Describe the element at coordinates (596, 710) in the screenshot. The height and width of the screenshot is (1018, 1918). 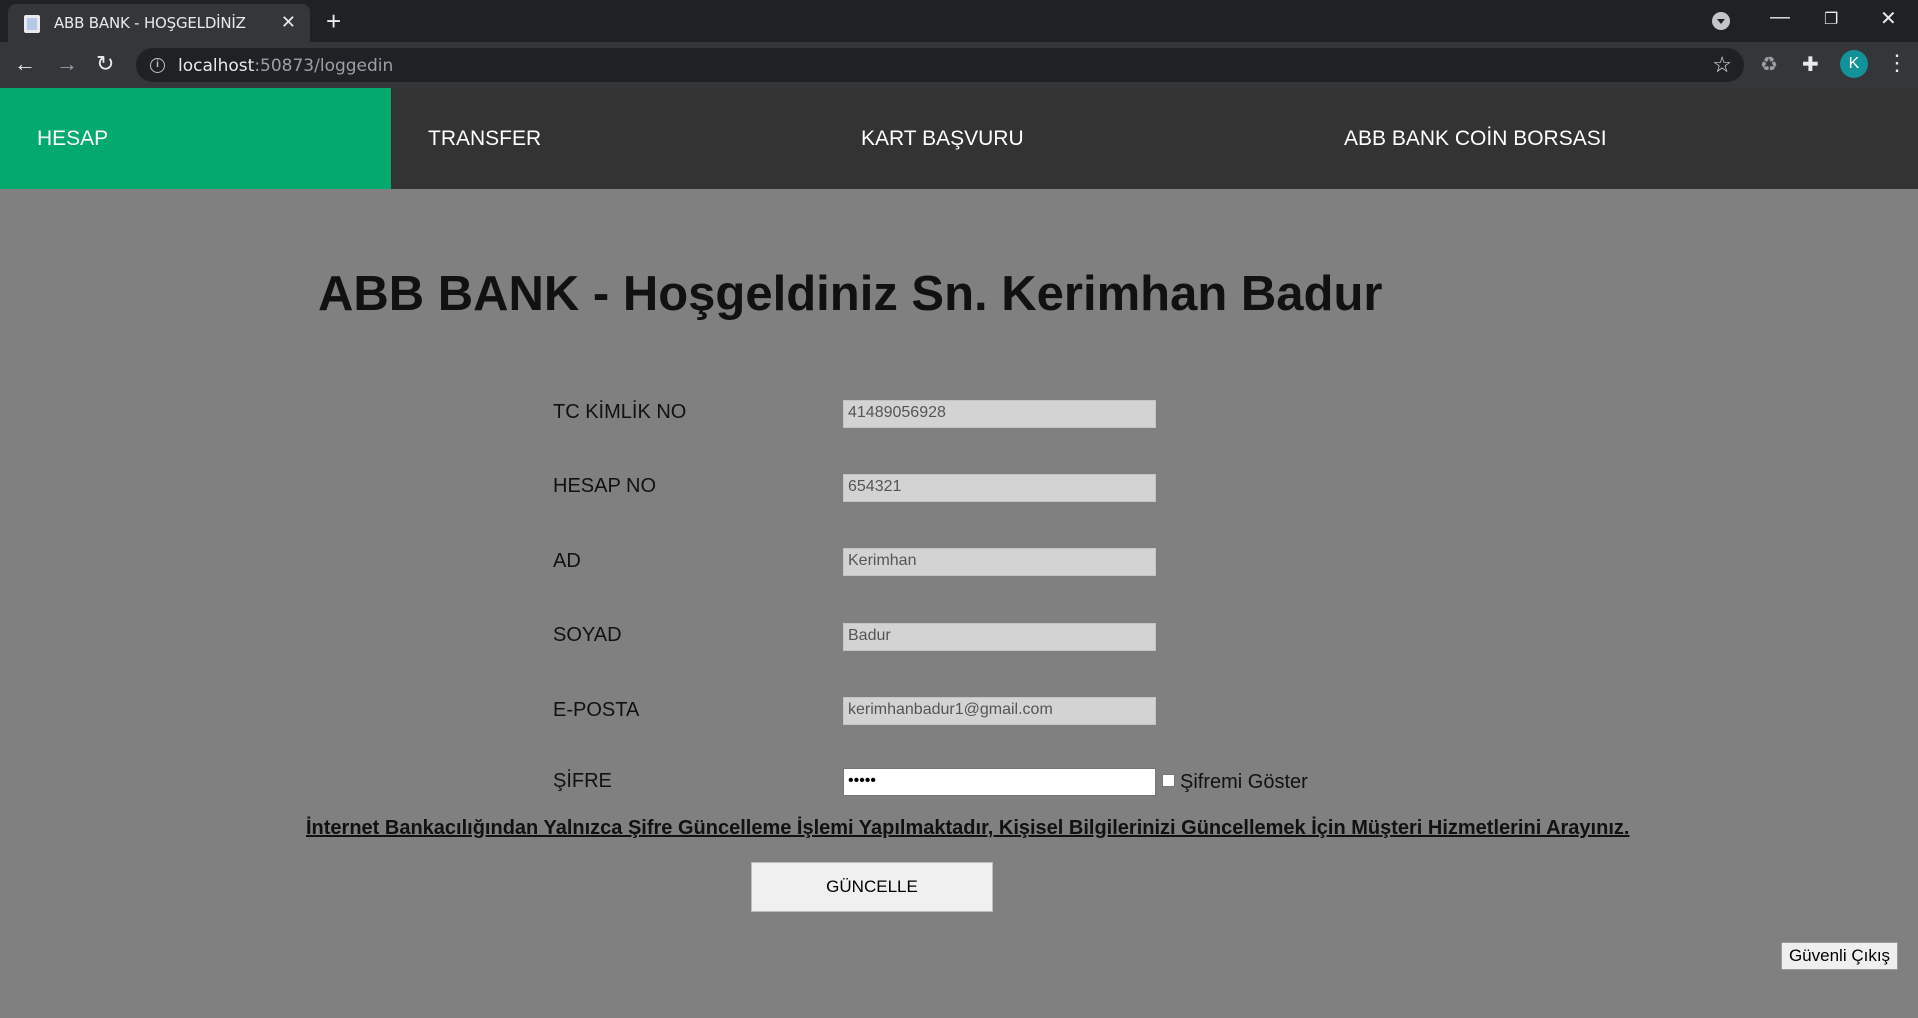
I see `eposta-label: E-POSTA` at that location.